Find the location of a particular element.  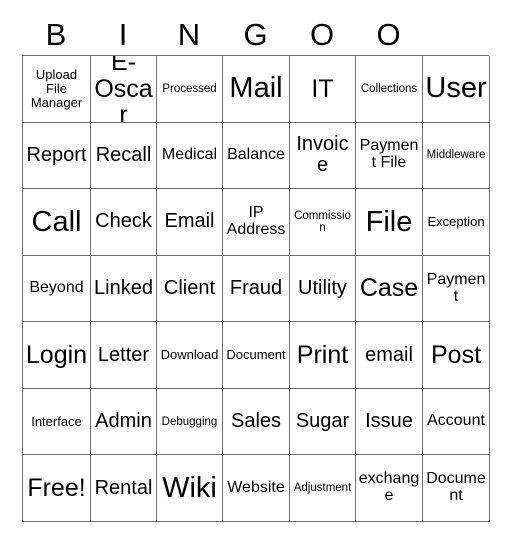

bingo-header-letter-4: G is located at coordinates (255, 34).